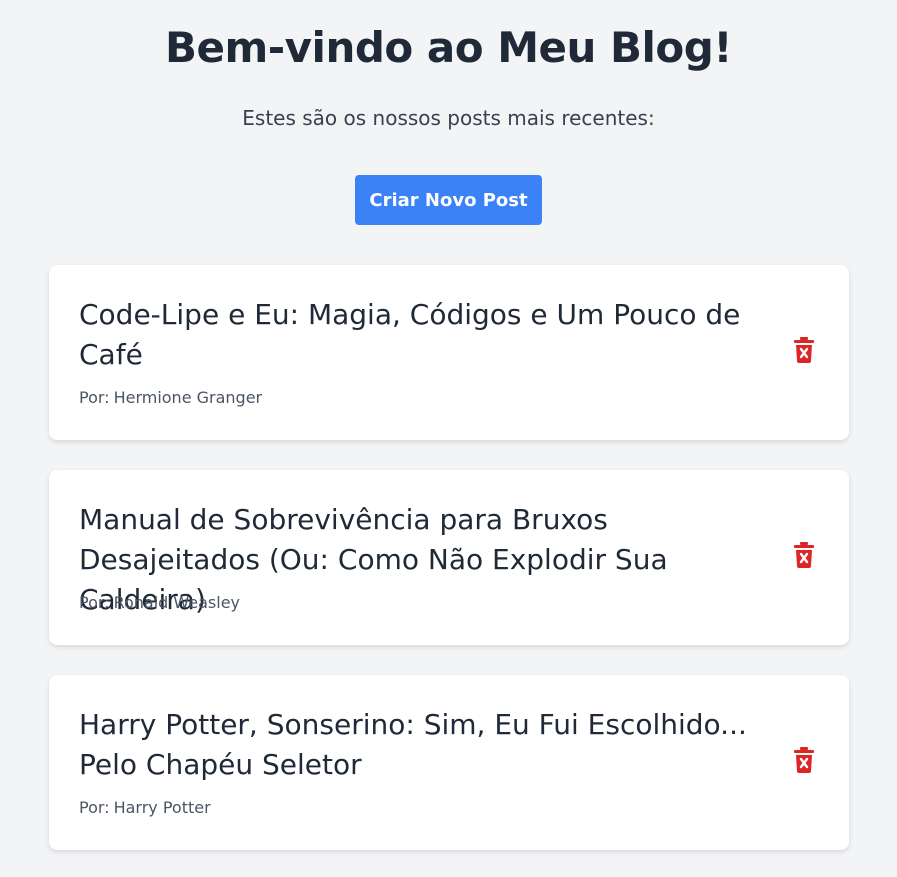 The height and width of the screenshot is (877, 897). What do you see at coordinates (448, 118) in the screenshot?
I see `page-subtitle: Estes são os nossos posts mais recentes:` at bounding box center [448, 118].